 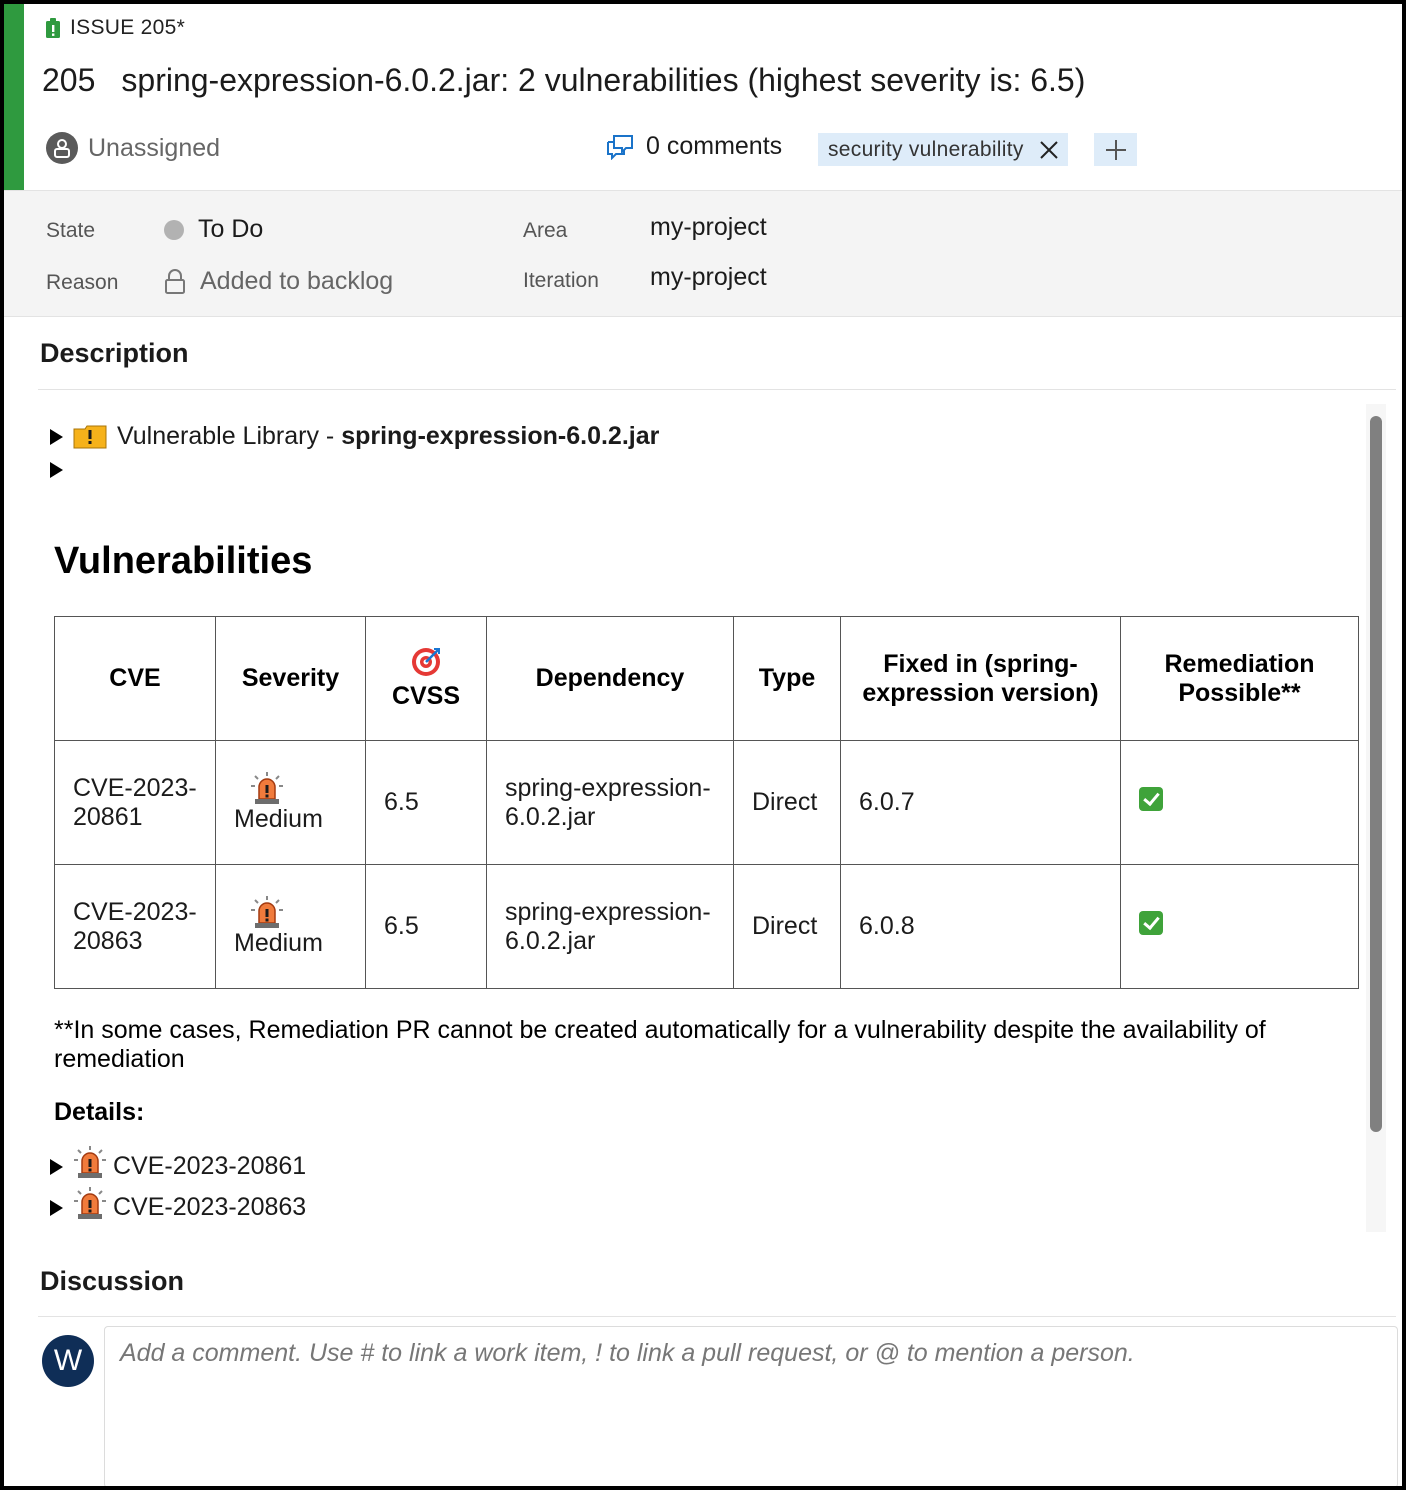 I want to click on work-item-type-color-bar, so click(x=14, y=97).